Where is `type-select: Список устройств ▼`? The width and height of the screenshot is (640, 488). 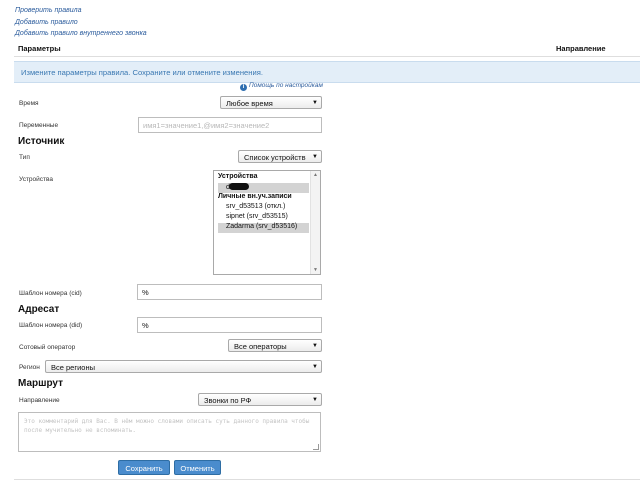
type-select: Список устройств ▼ is located at coordinates (280, 156).